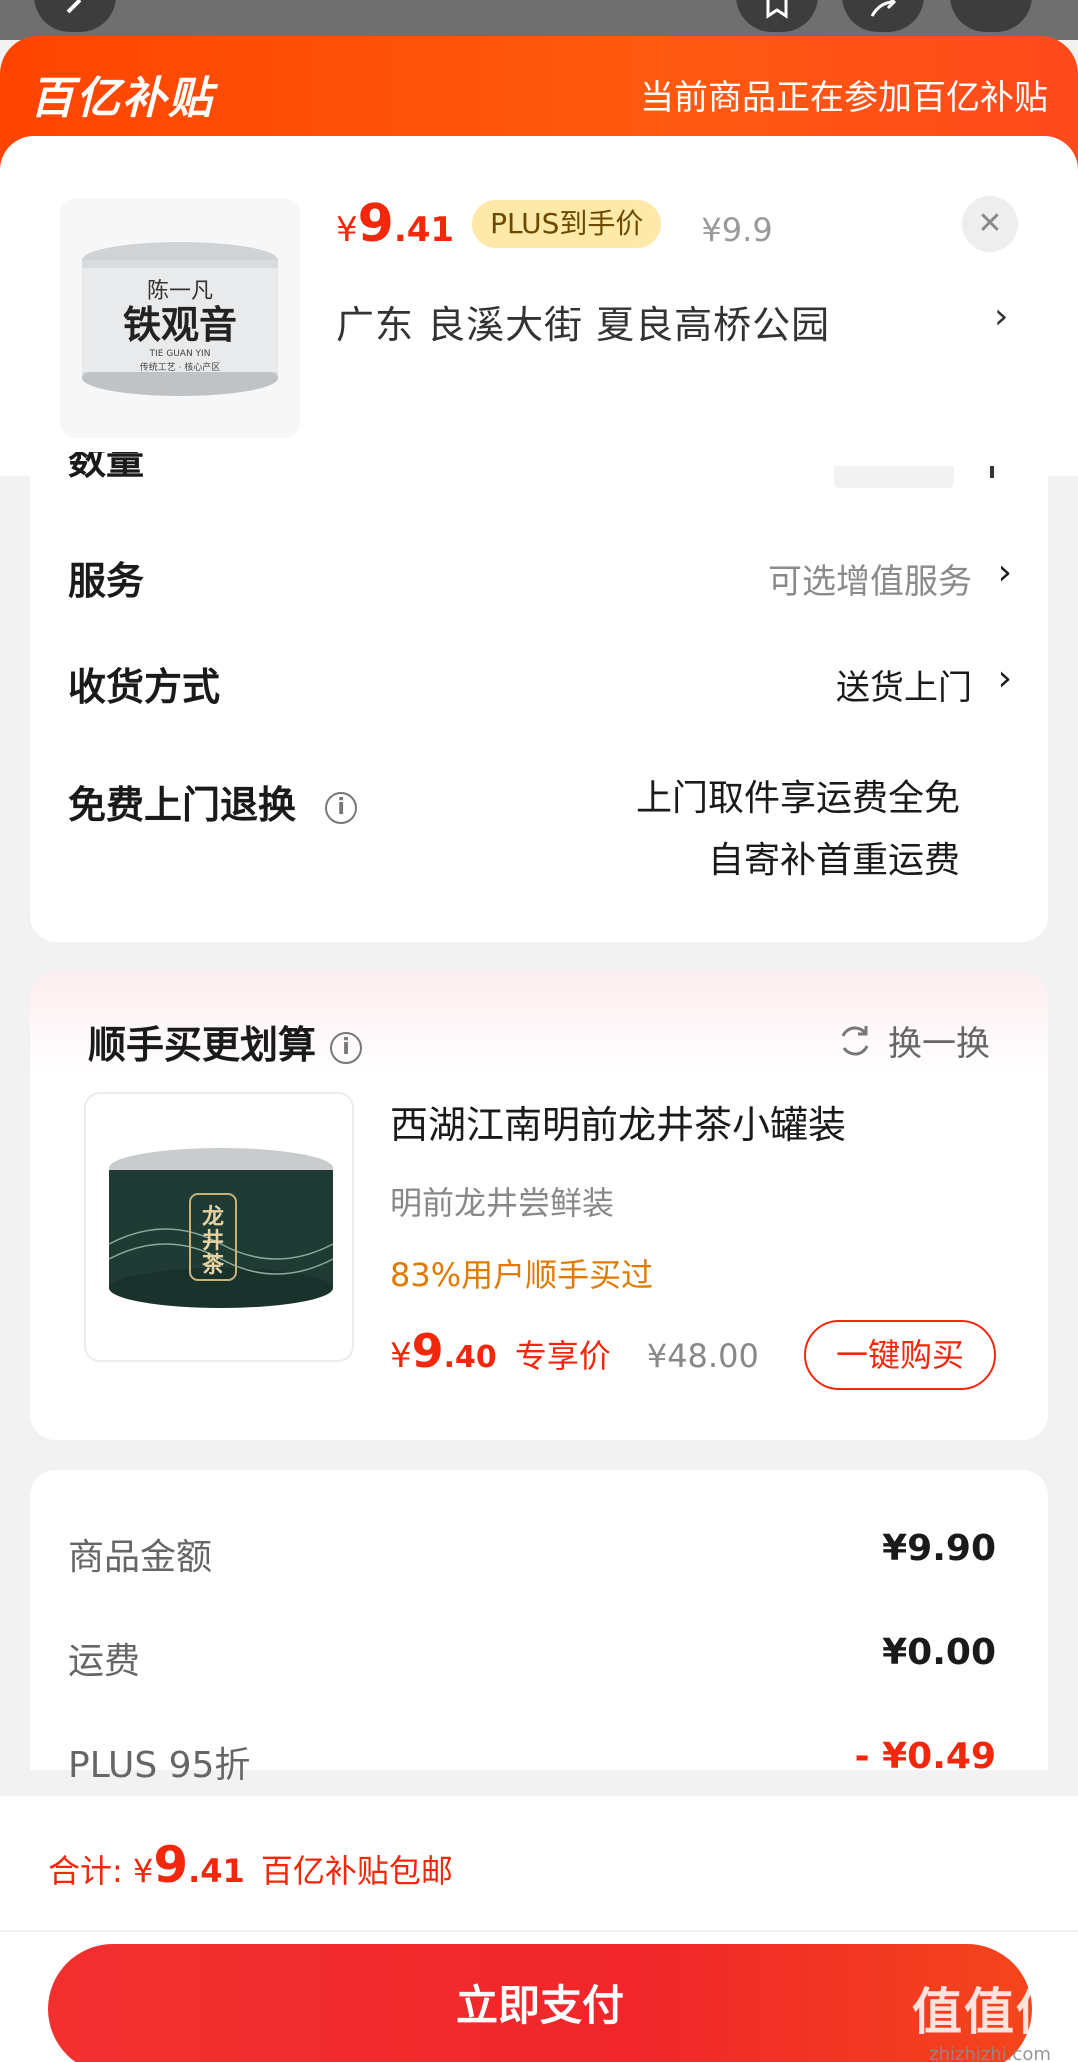  I want to click on favorite-button, so click(777, 16).